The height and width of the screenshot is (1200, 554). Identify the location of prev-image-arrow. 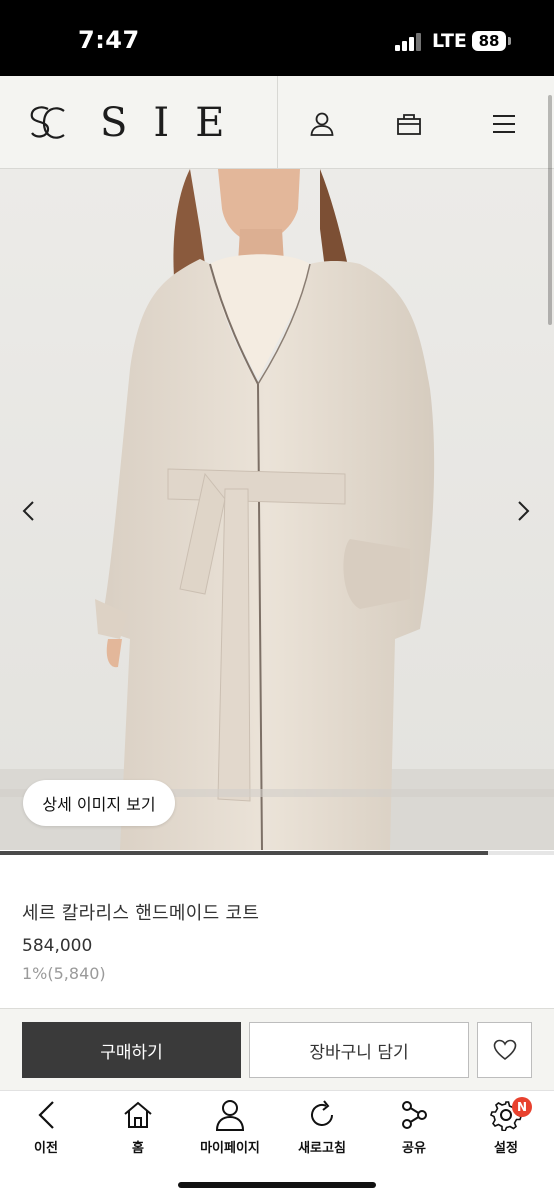
(28, 511).